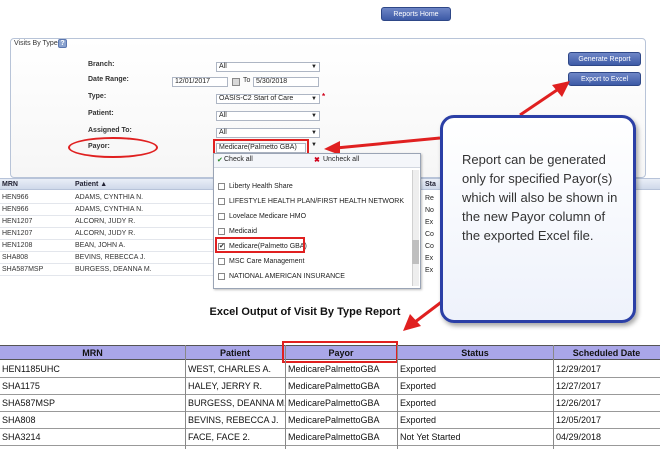  What do you see at coordinates (97, 96) in the screenshot?
I see `type-label: Type:` at bounding box center [97, 96].